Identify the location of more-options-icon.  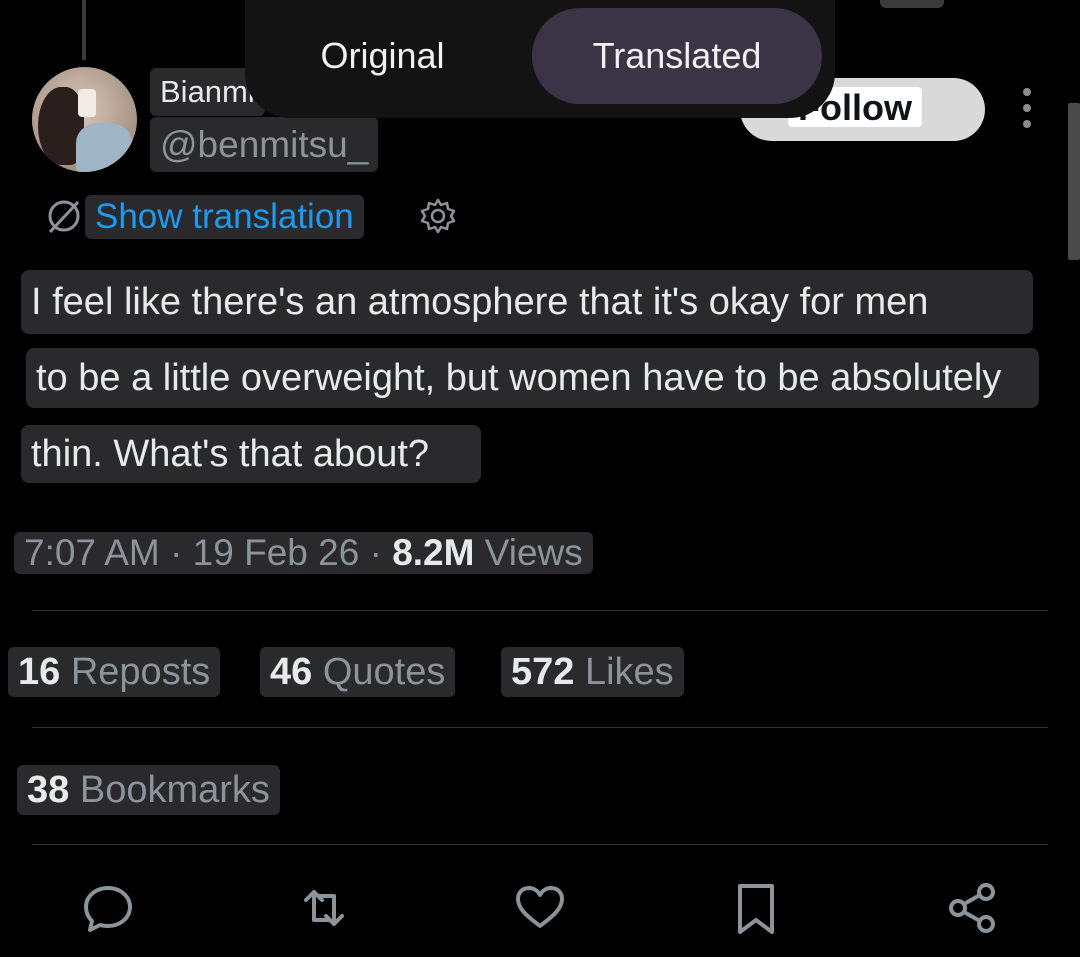
(1027, 110).